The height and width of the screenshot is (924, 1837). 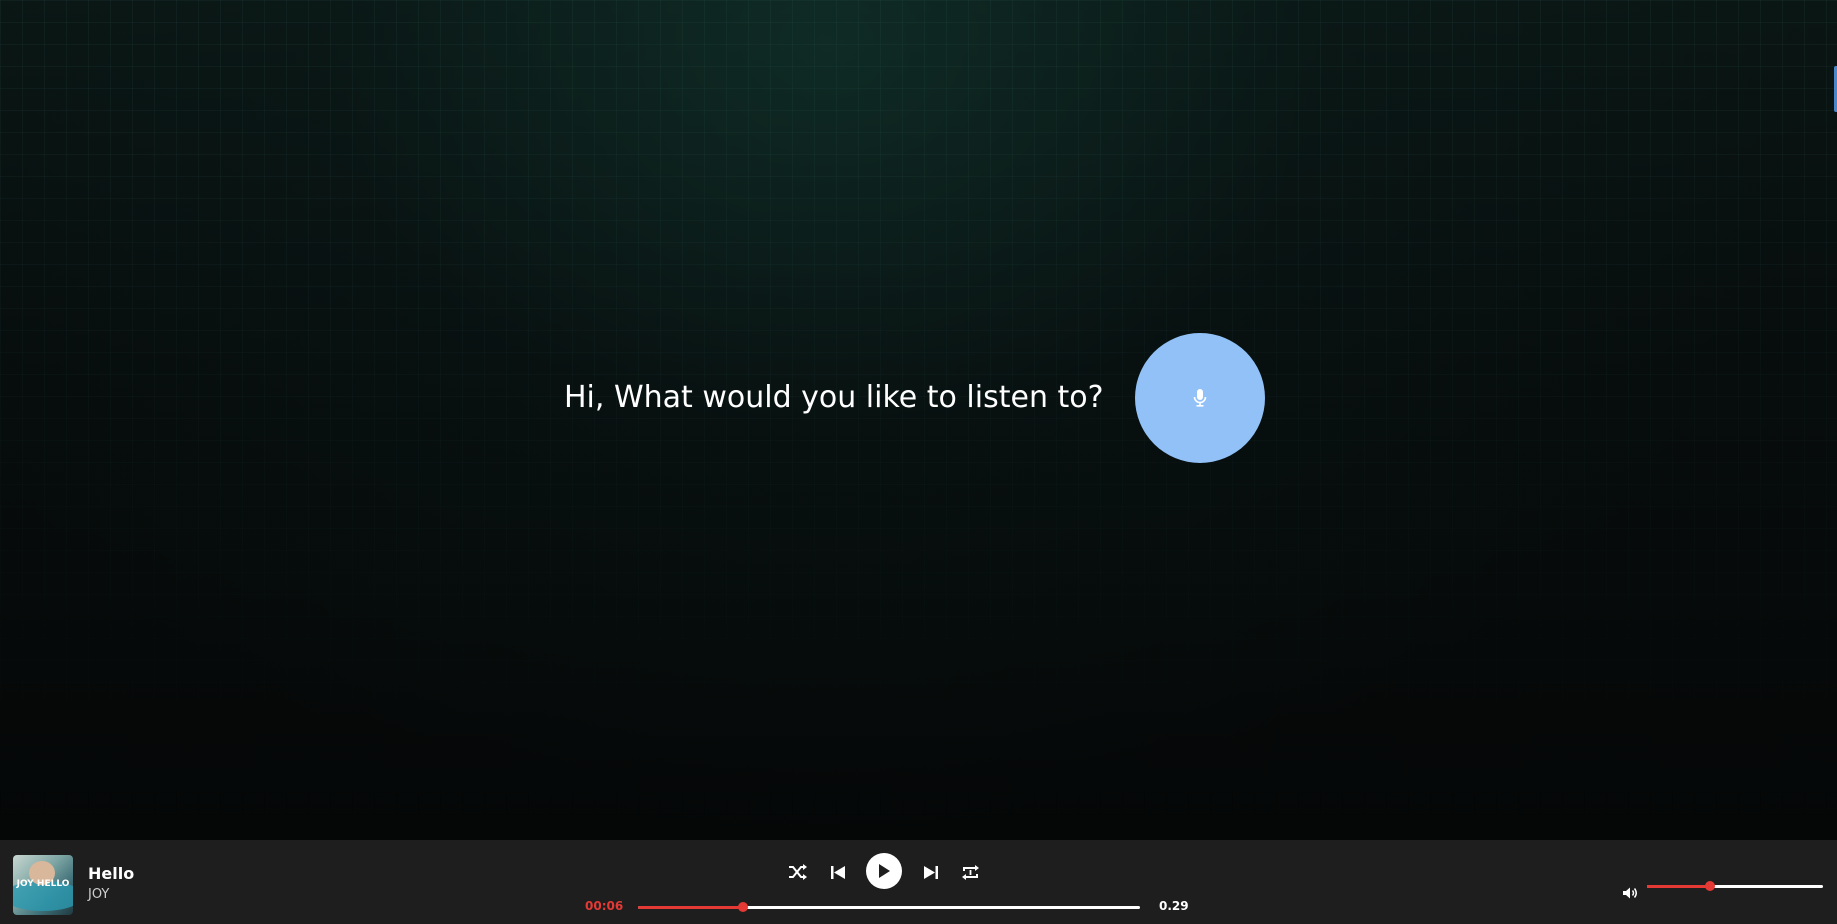 I want to click on next-button, so click(x=931, y=872).